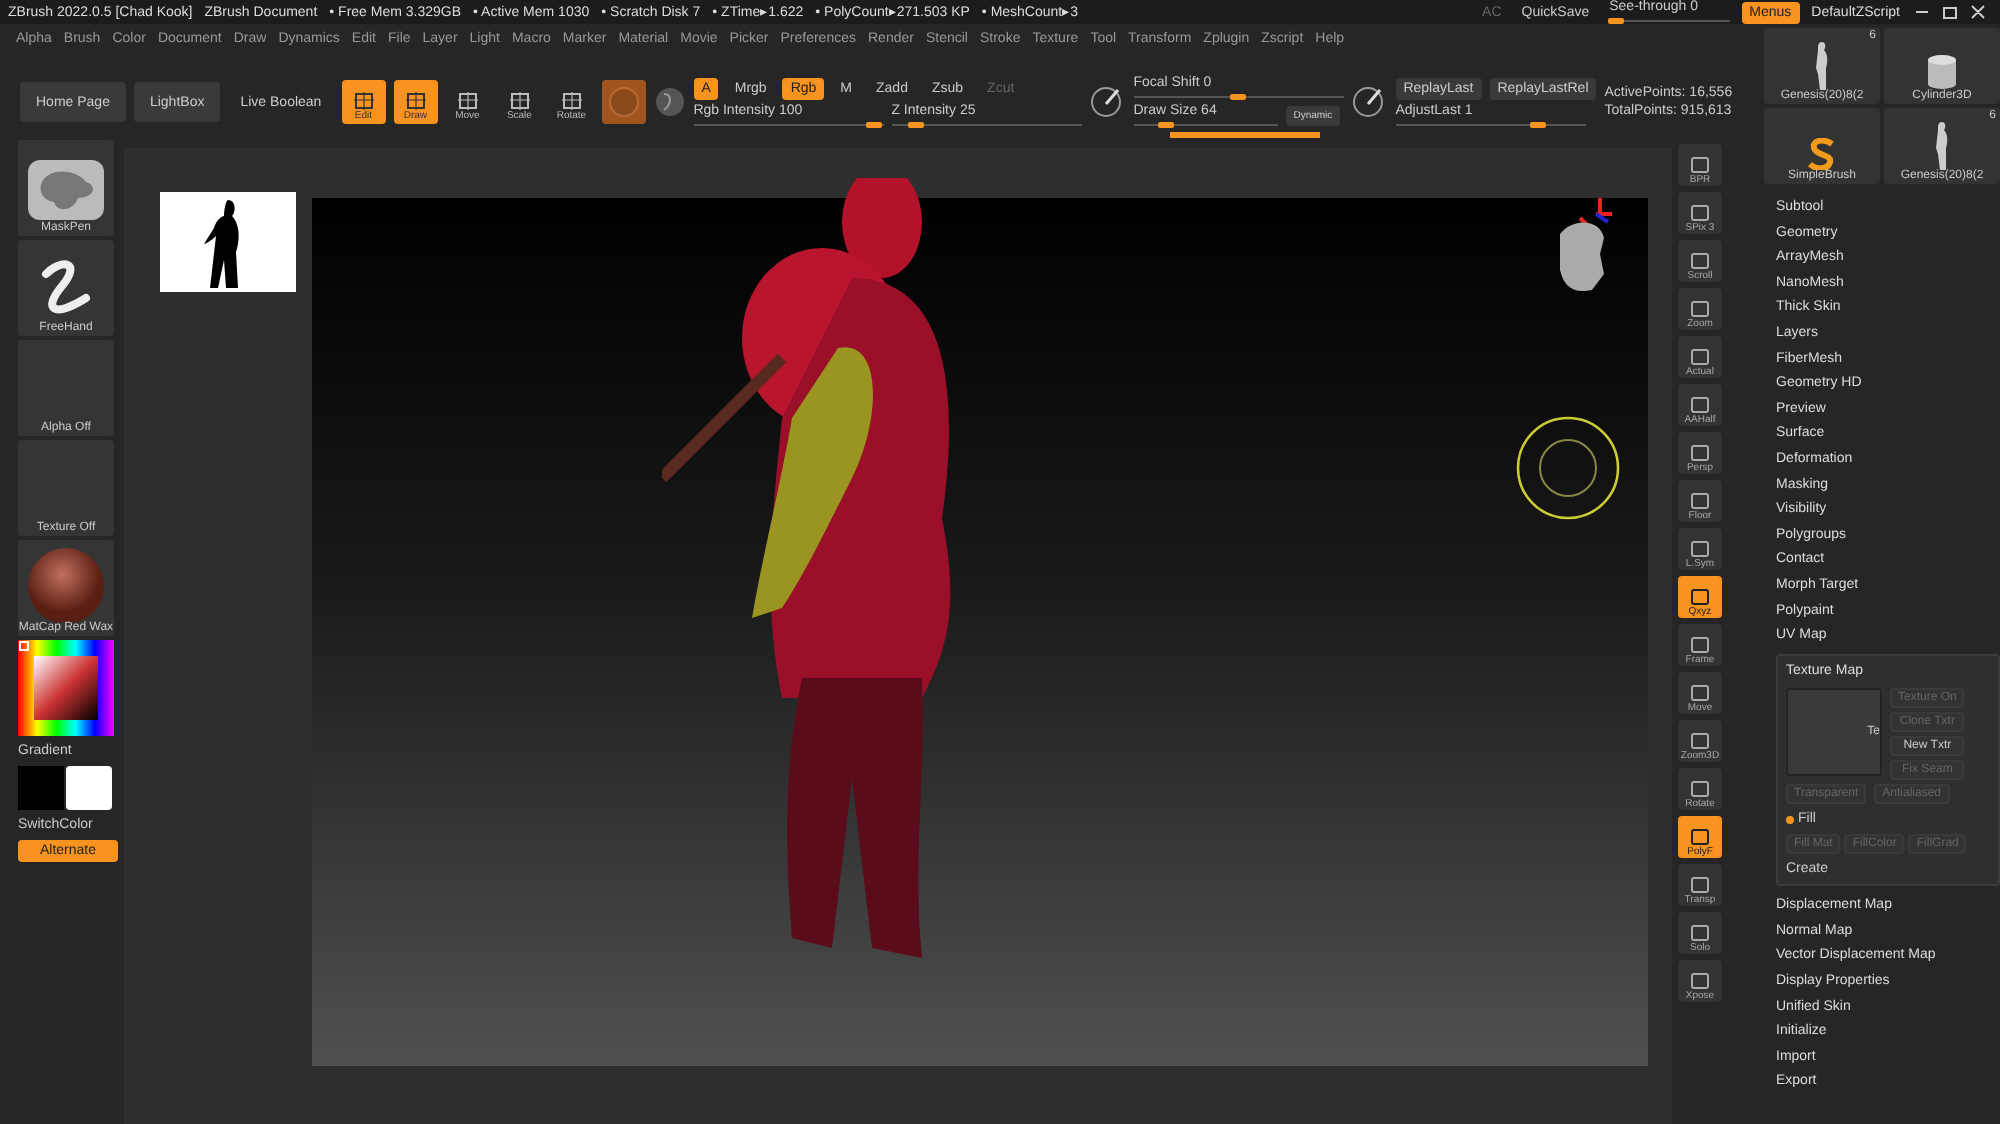  I want to click on cylinder-icon, so click(1942, 72).